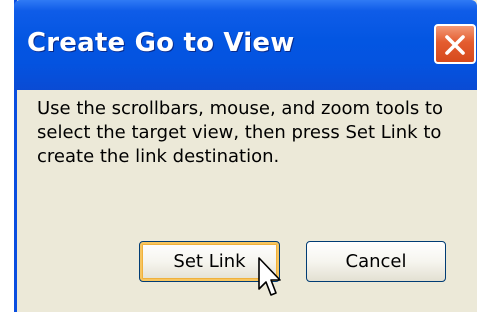  Describe the element at coordinates (376, 261) in the screenshot. I see `cancel-button: Cancel` at that location.